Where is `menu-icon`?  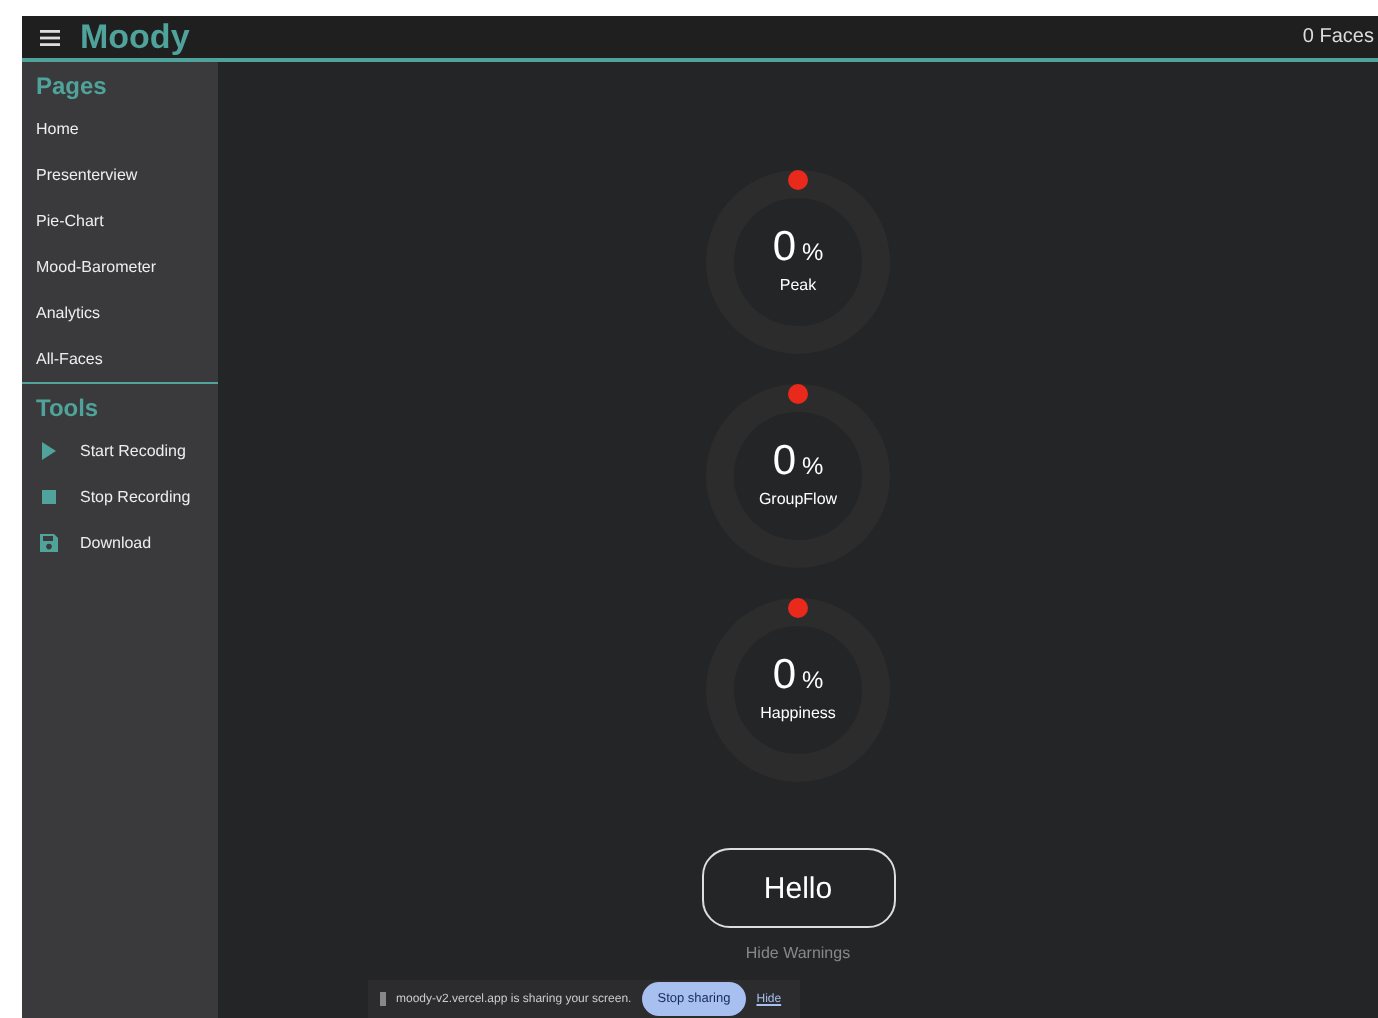
menu-icon is located at coordinates (50, 37).